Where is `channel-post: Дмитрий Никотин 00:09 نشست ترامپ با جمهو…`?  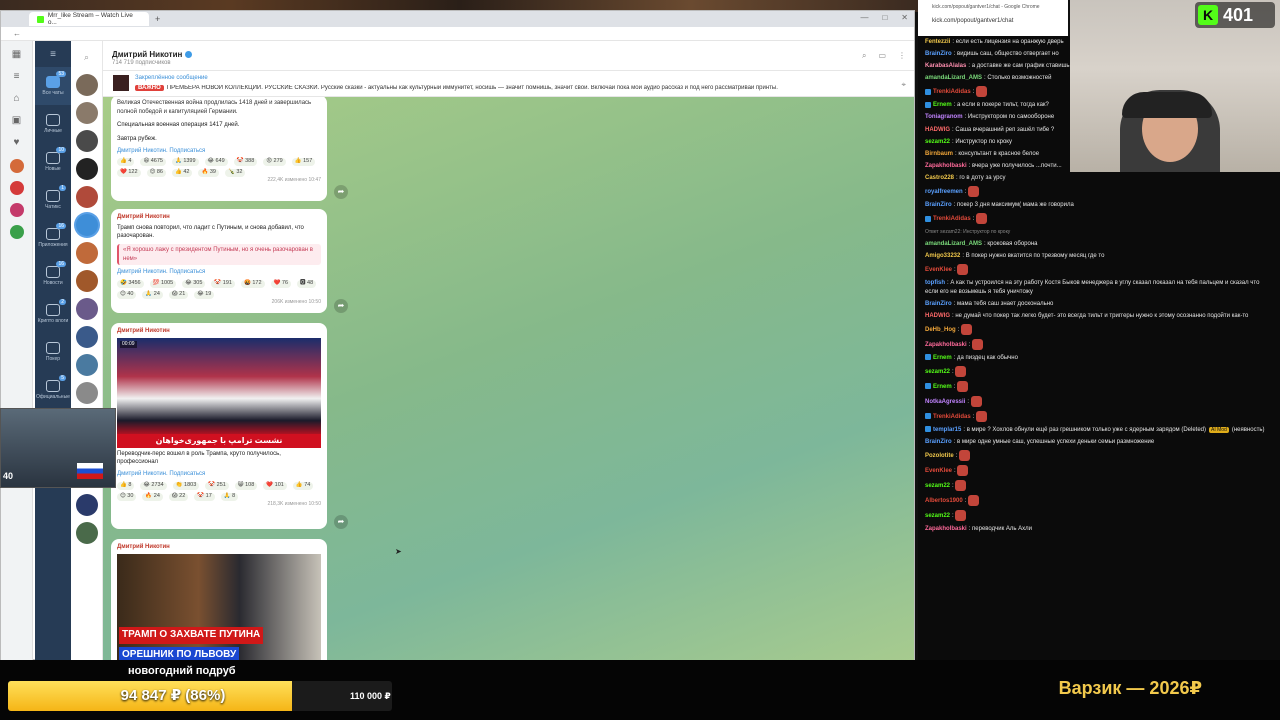 channel-post: Дмитрий Никотин 00:09 نشست ترامپ با جمهو… is located at coordinates (219, 426).